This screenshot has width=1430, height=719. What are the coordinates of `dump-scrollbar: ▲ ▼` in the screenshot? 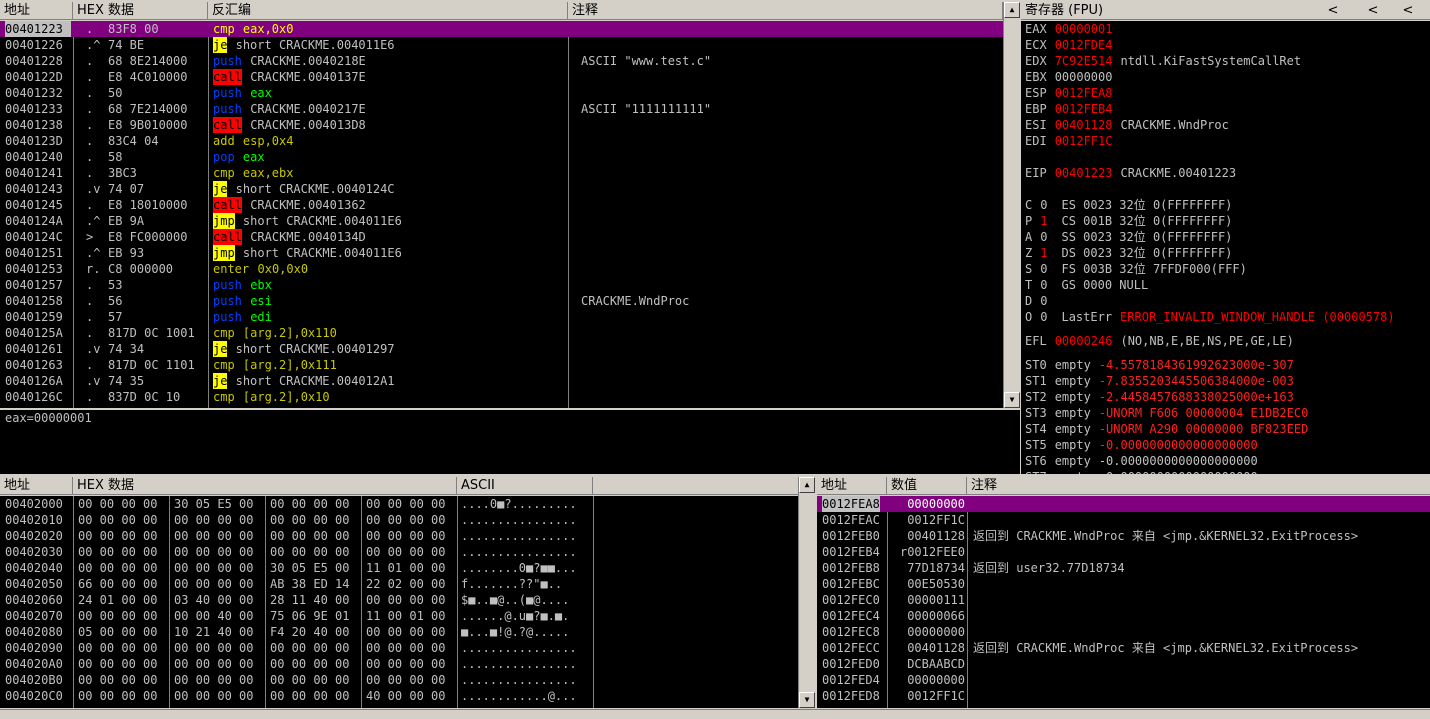 It's located at (806, 592).